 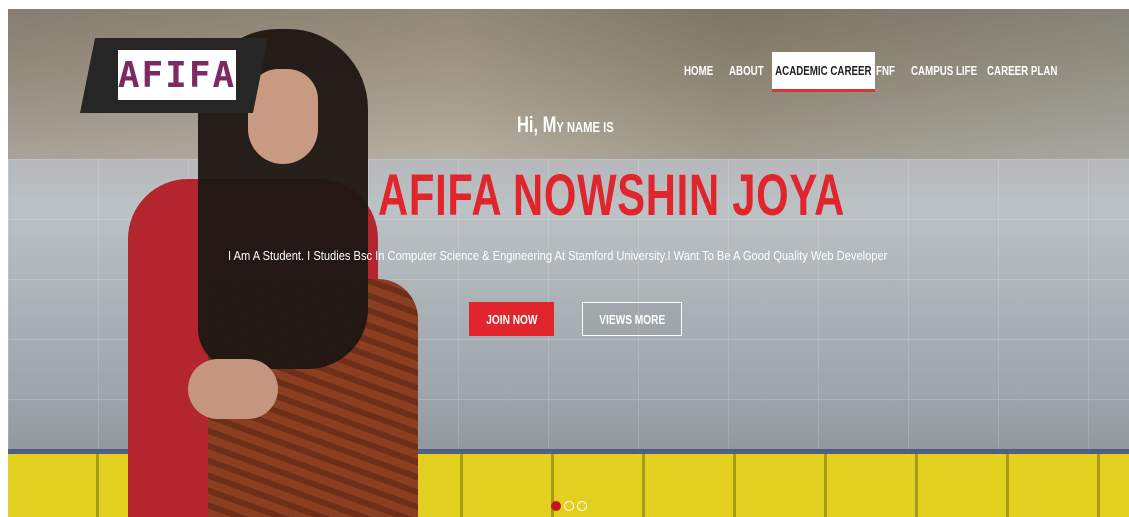 What do you see at coordinates (585, 127) in the screenshot?
I see `hero-greeting-rest: y name is` at bounding box center [585, 127].